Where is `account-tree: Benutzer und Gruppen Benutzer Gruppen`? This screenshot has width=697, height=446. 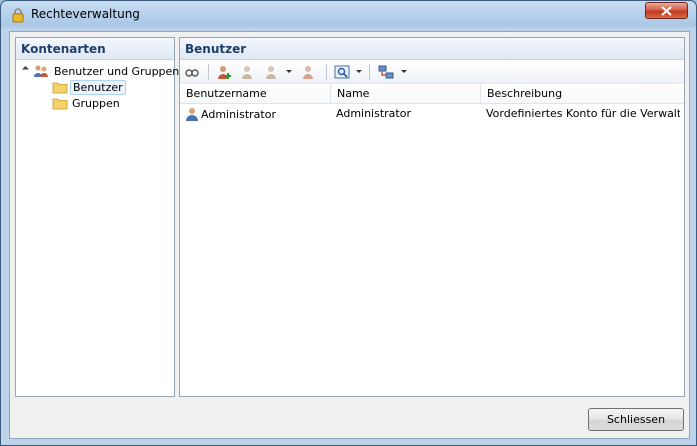
account-tree: Benutzer und Gruppen Benutzer Gruppen is located at coordinates (97, 86).